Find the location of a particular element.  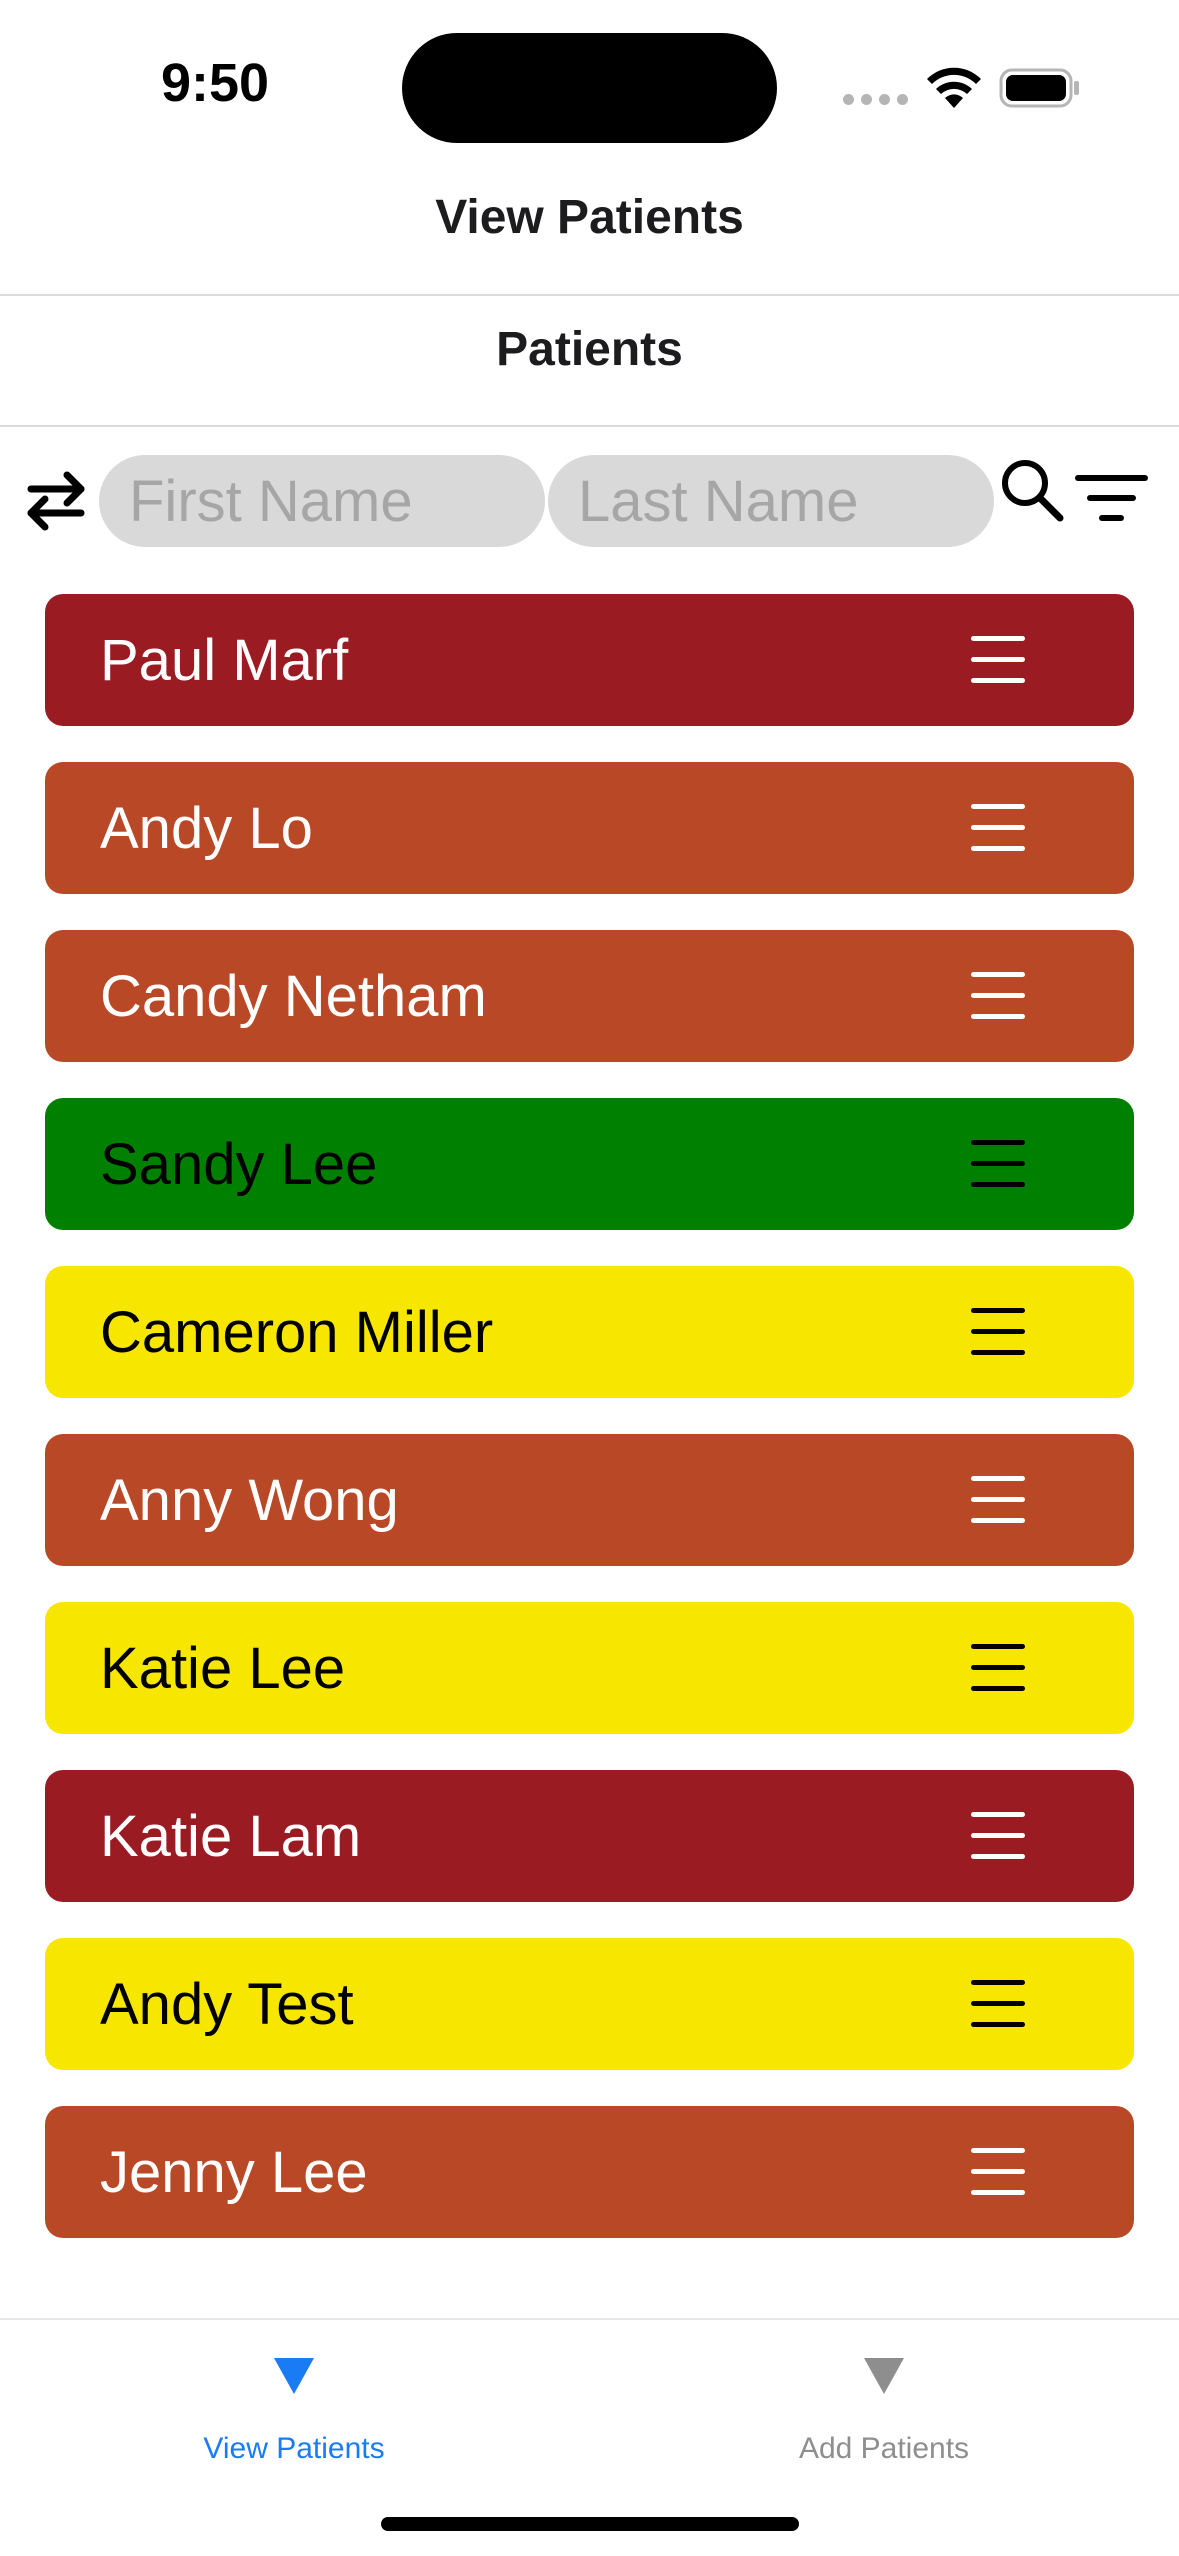

patient-name: Anny Wong is located at coordinates (249, 1500).